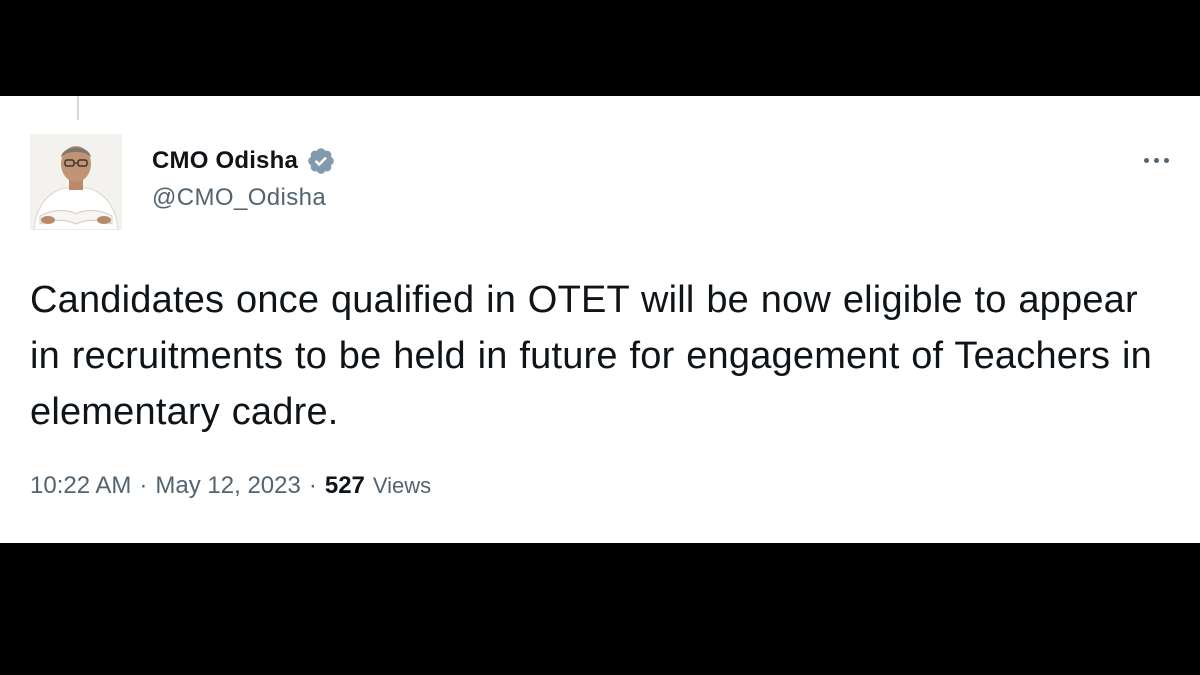 This screenshot has width=1200, height=675. I want to click on author-handle: @CMO_Odisha, so click(239, 198).